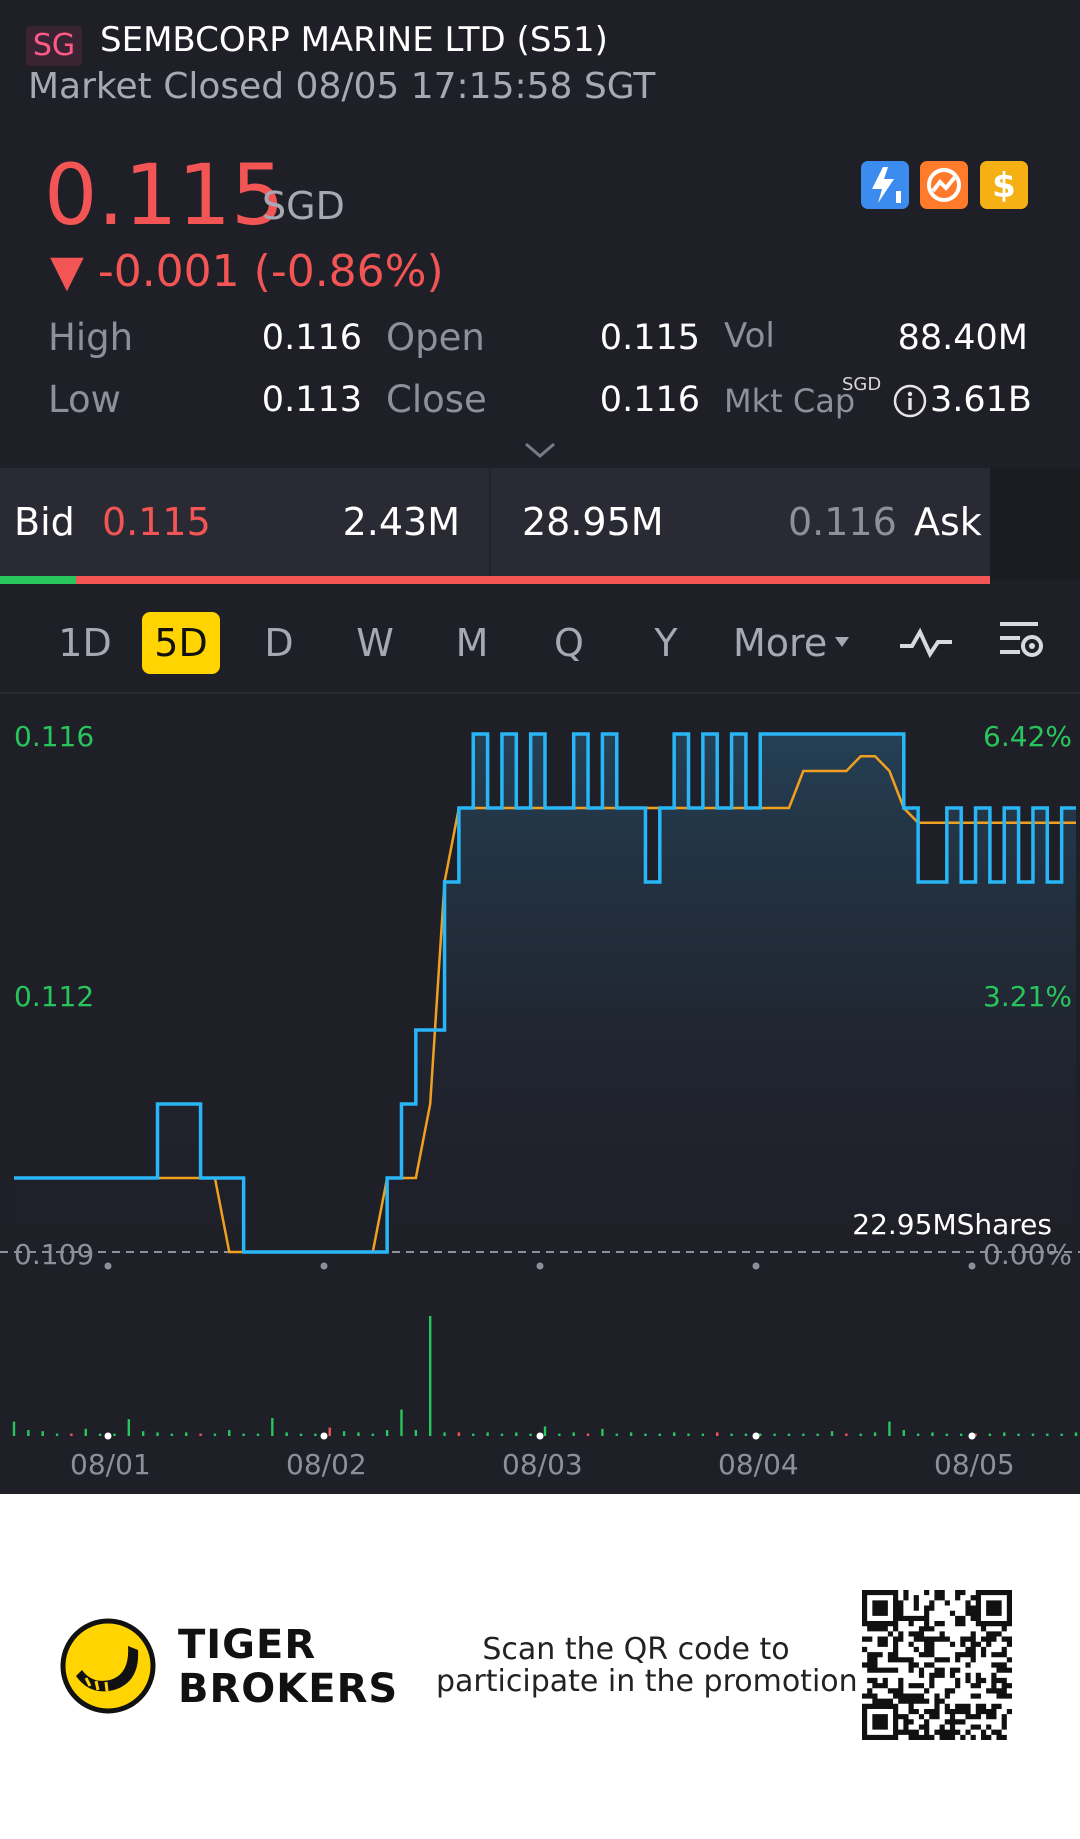 Image resolution: width=1080 pixels, height=1839 pixels. I want to click on bid-size: 2.43M, so click(401, 522).